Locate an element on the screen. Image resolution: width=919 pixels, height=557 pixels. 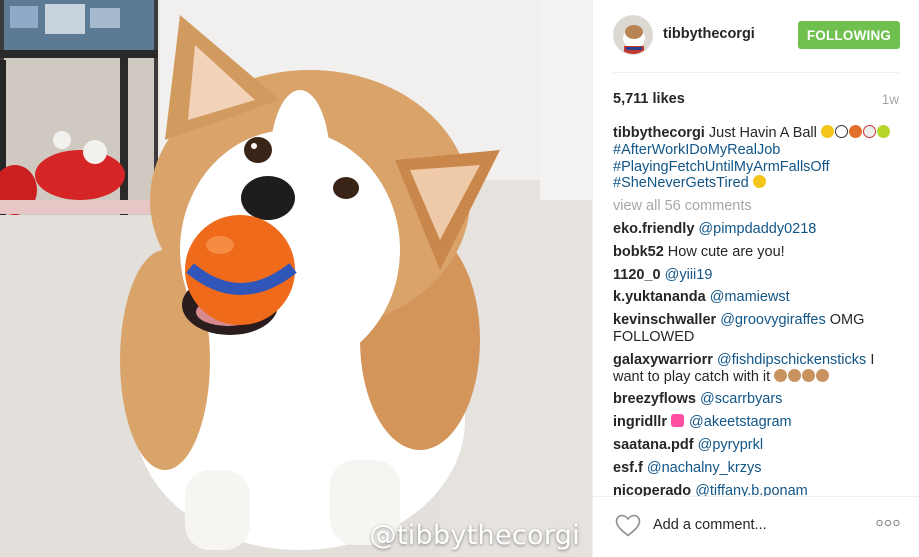
comment-username: k.yuktananda is located at coordinates (659, 297).